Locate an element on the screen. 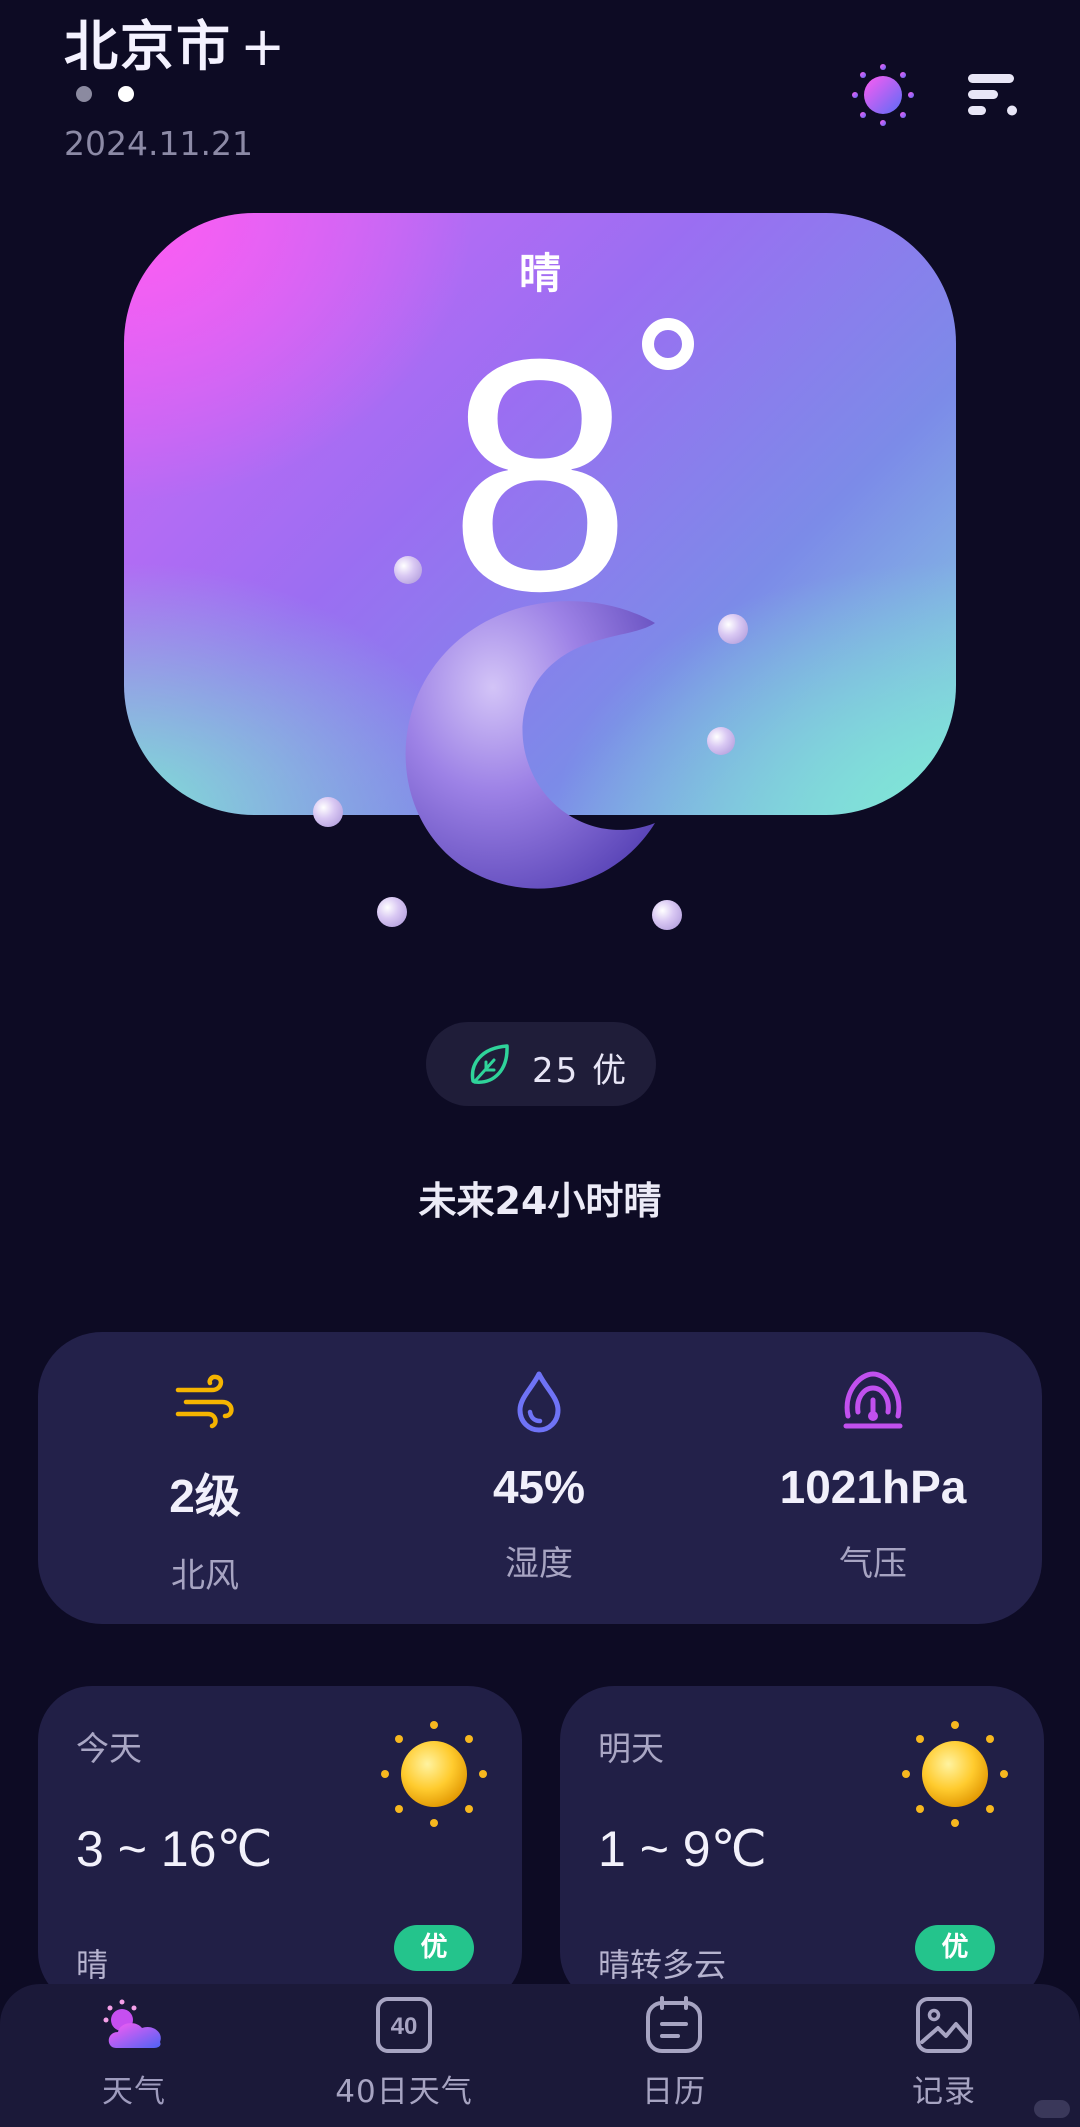  moon-icon is located at coordinates (530, 745).